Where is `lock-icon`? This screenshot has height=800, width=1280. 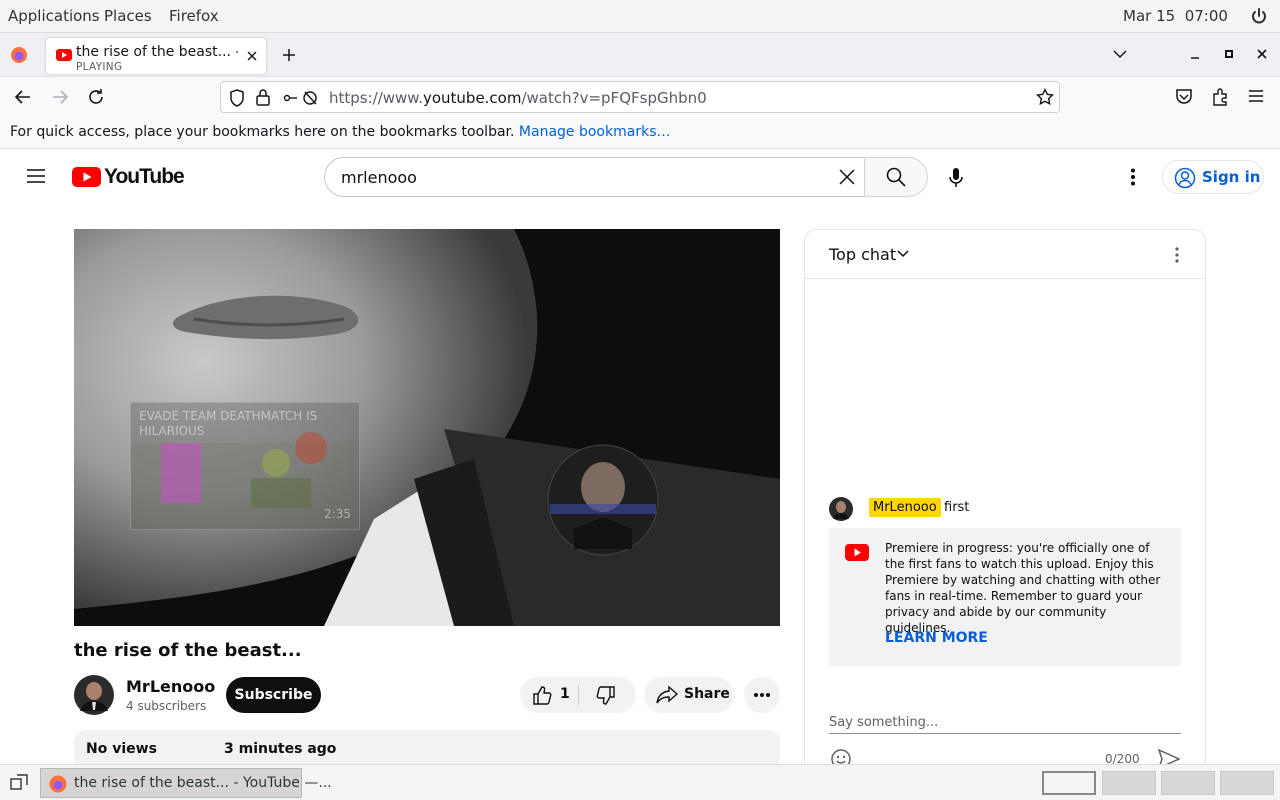
lock-icon is located at coordinates (263, 97).